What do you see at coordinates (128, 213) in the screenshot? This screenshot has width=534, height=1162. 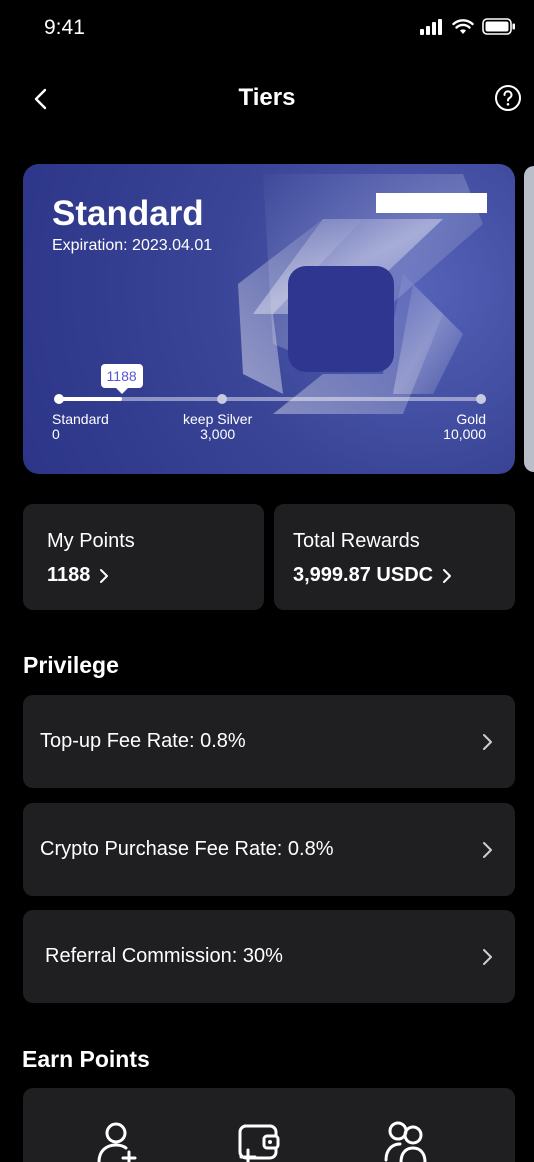 I see `tier-name: Standard` at bounding box center [128, 213].